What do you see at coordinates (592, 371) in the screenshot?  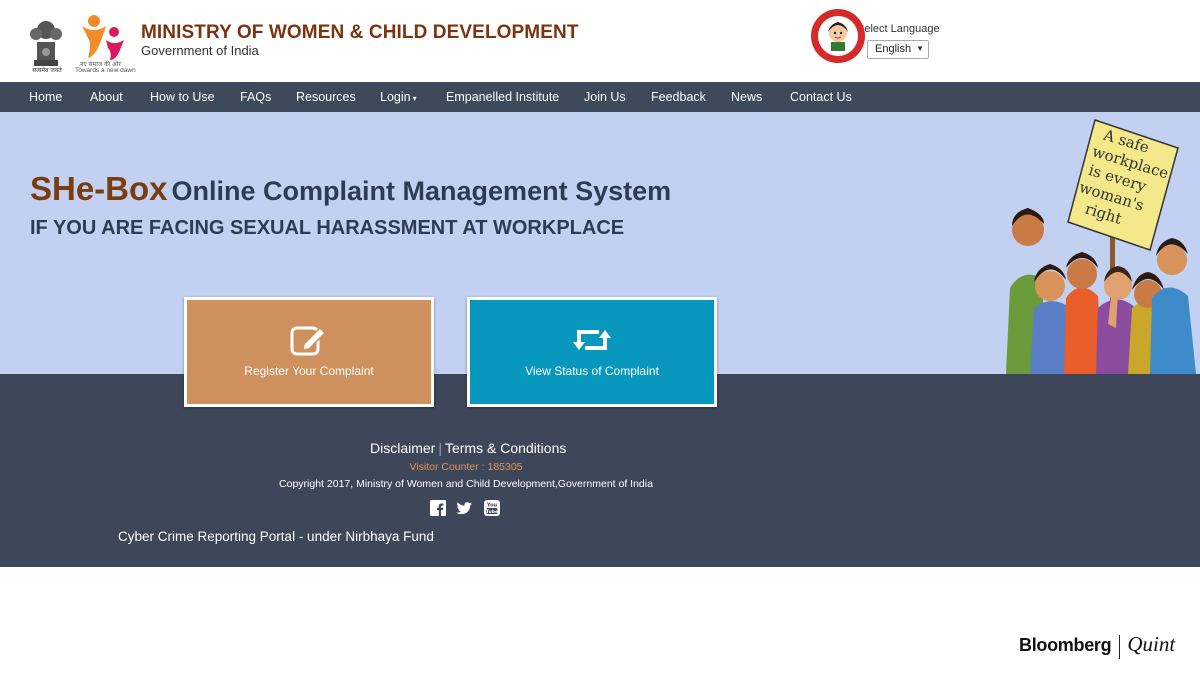 I see `view-status-label: View Status of Complaint` at bounding box center [592, 371].